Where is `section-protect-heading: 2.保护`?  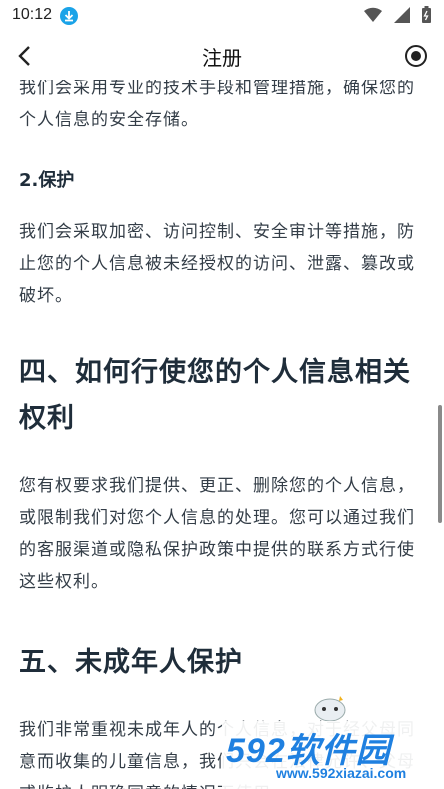 section-protect-heading: 2.保护 is located at coordinates (47, 180).